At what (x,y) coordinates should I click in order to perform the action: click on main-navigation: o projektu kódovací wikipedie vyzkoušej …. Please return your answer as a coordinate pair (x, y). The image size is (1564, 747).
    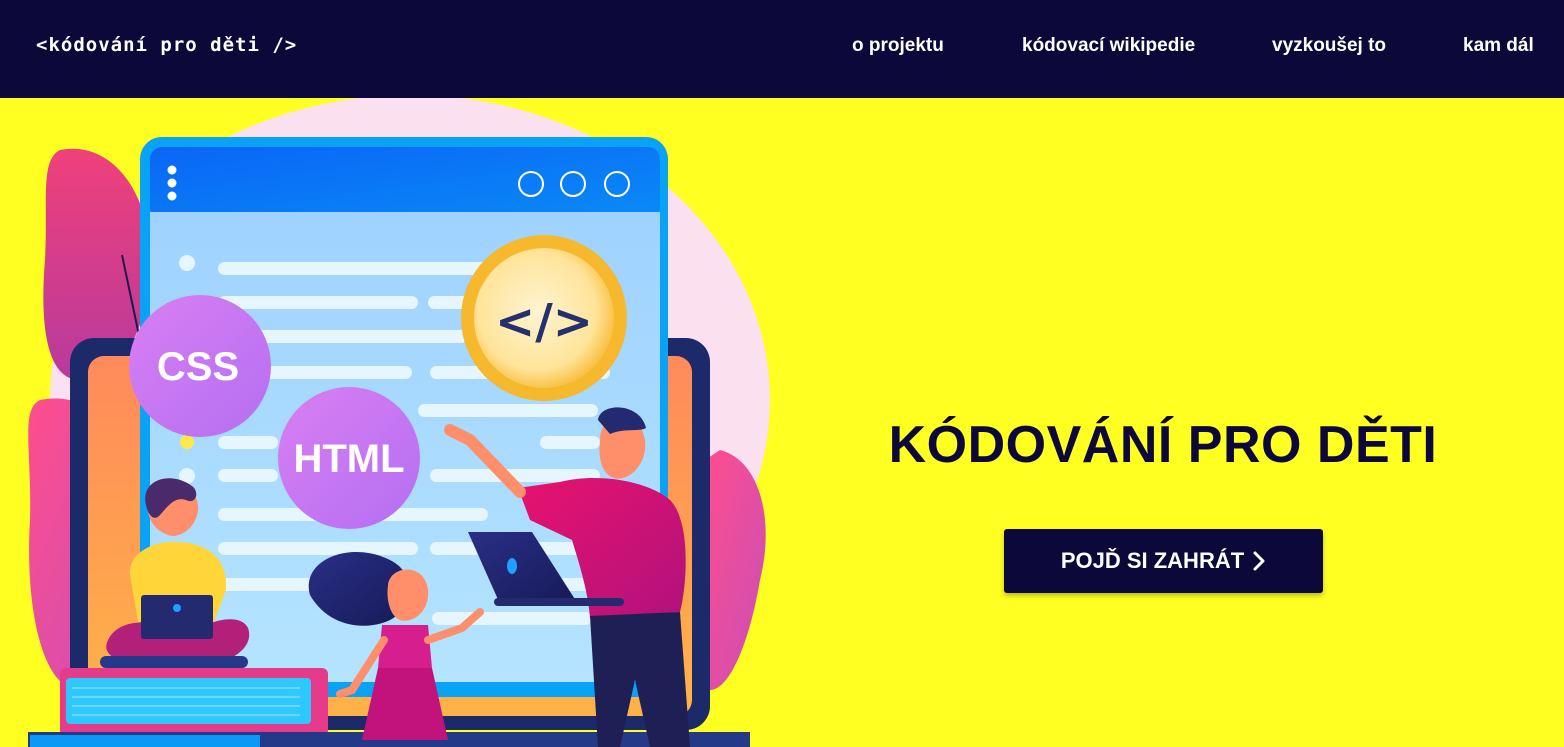
    Looking at the image, I should click on (782, 47).